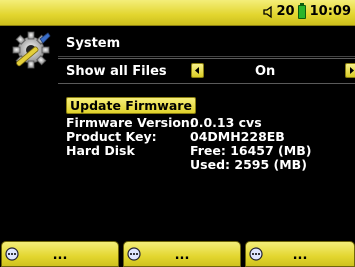 This screenshot has width=355, height=267. I want to click on product-key-label: Product Key:, so click(111, 136).